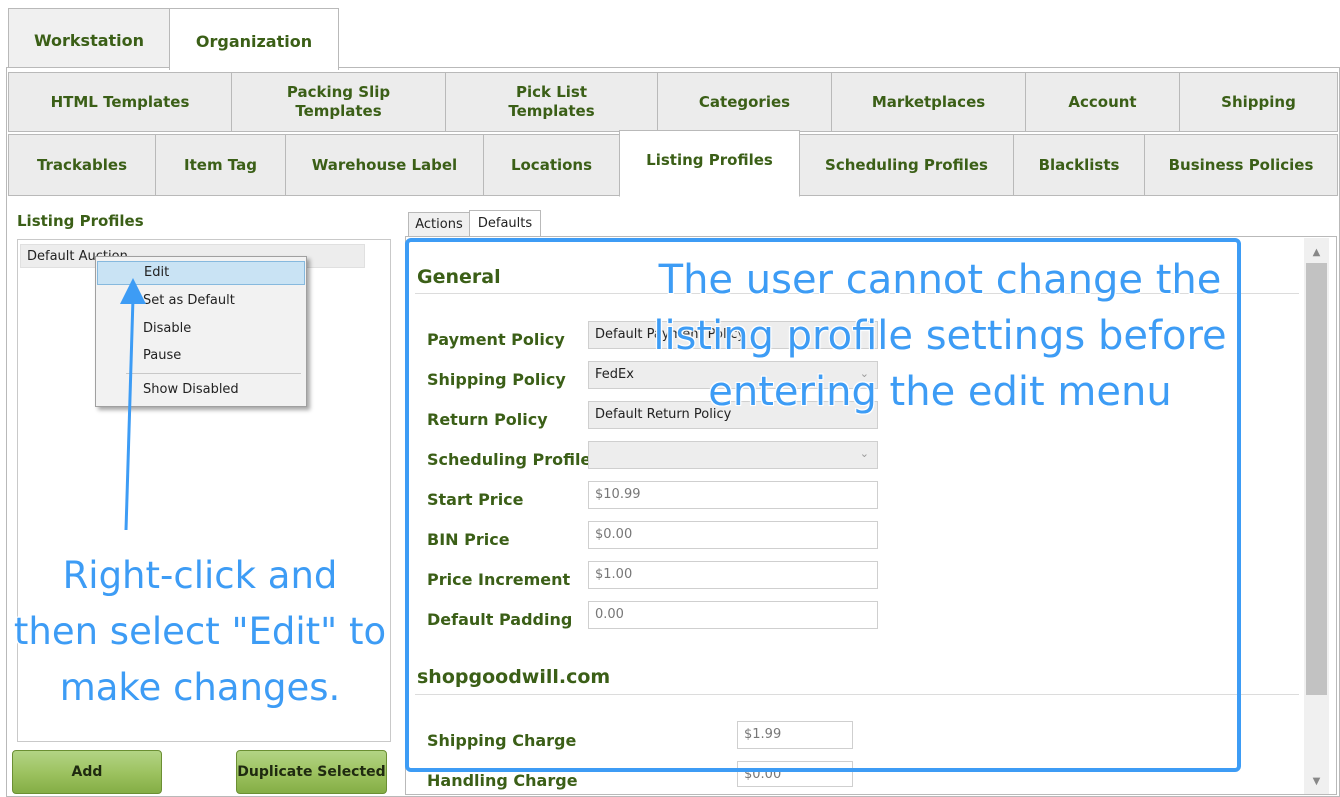 The height and width of the screenshot is (797, 1340). What do you see at coordinates (864, 453) in the screenshot?
I see `chevron-down-icon: ⌄` at bounding box center [864, 453].